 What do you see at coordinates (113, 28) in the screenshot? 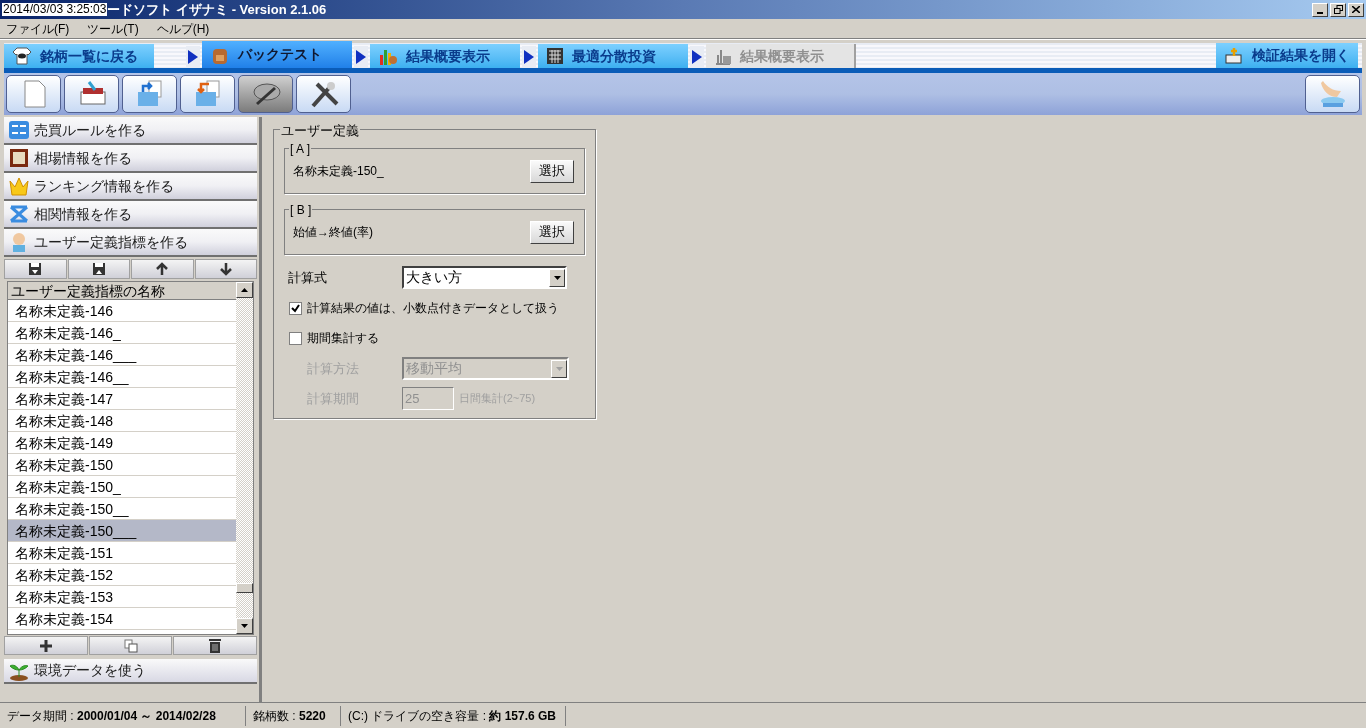
I see `menu-item: ツール(T)` at bounding box center [113, 28].